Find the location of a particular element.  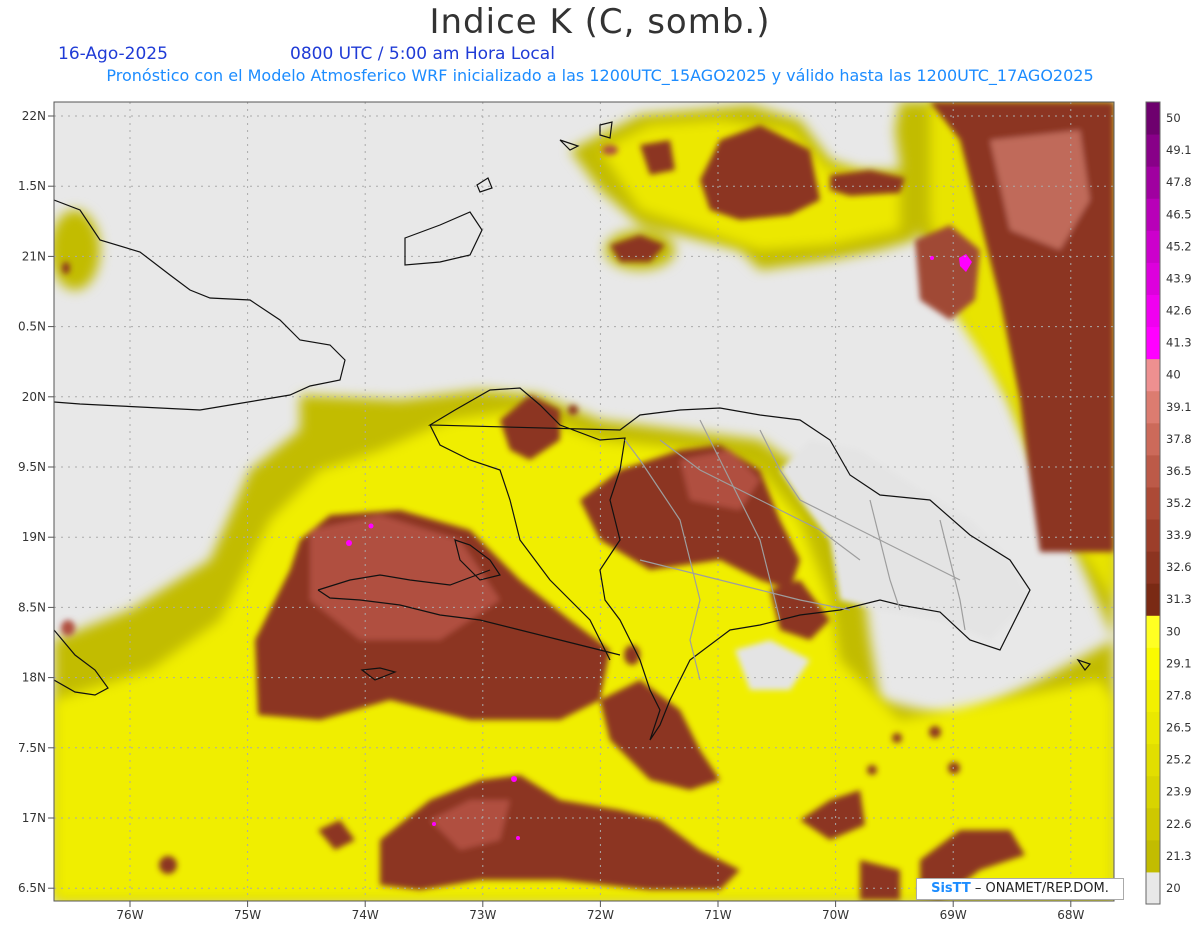

colorbar-label: 43.9 is located at coordinates (1179, 278).